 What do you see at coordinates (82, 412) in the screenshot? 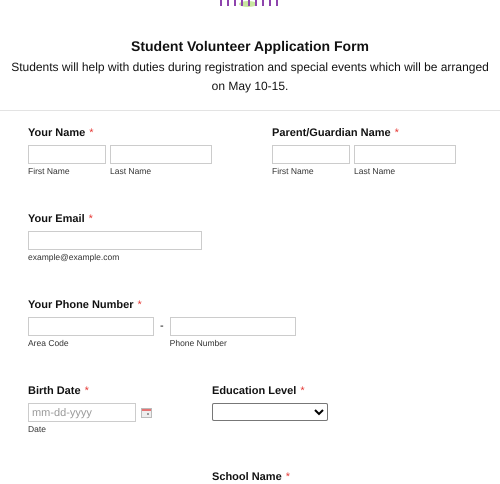
I see `input-field: mm-dd-yyyy` at bounding box center [82, 412].